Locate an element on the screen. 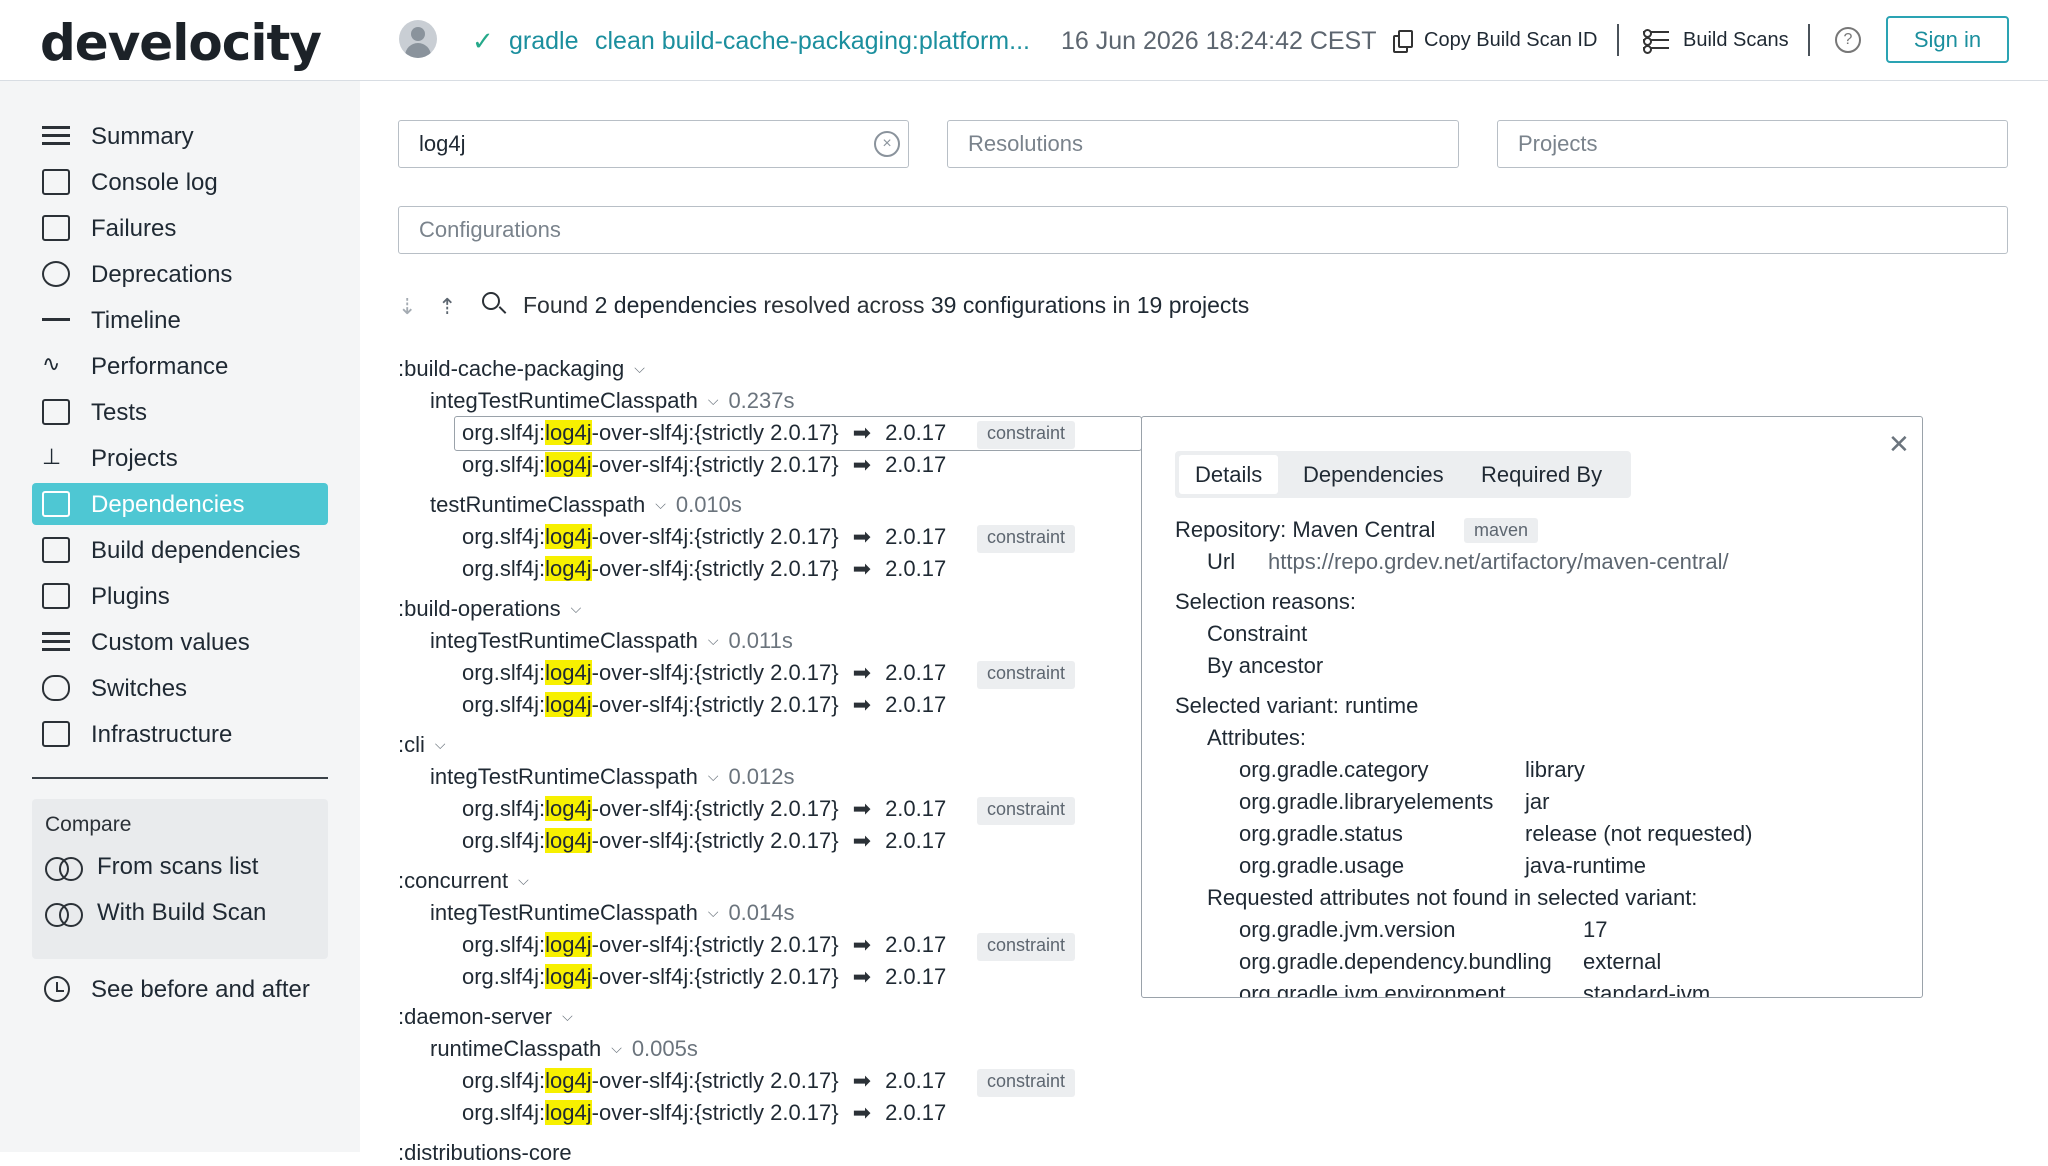 The width and height of the screenshot is (2048, 1166). sign-in-button: Sign in is located at coordinates (1947, 39).